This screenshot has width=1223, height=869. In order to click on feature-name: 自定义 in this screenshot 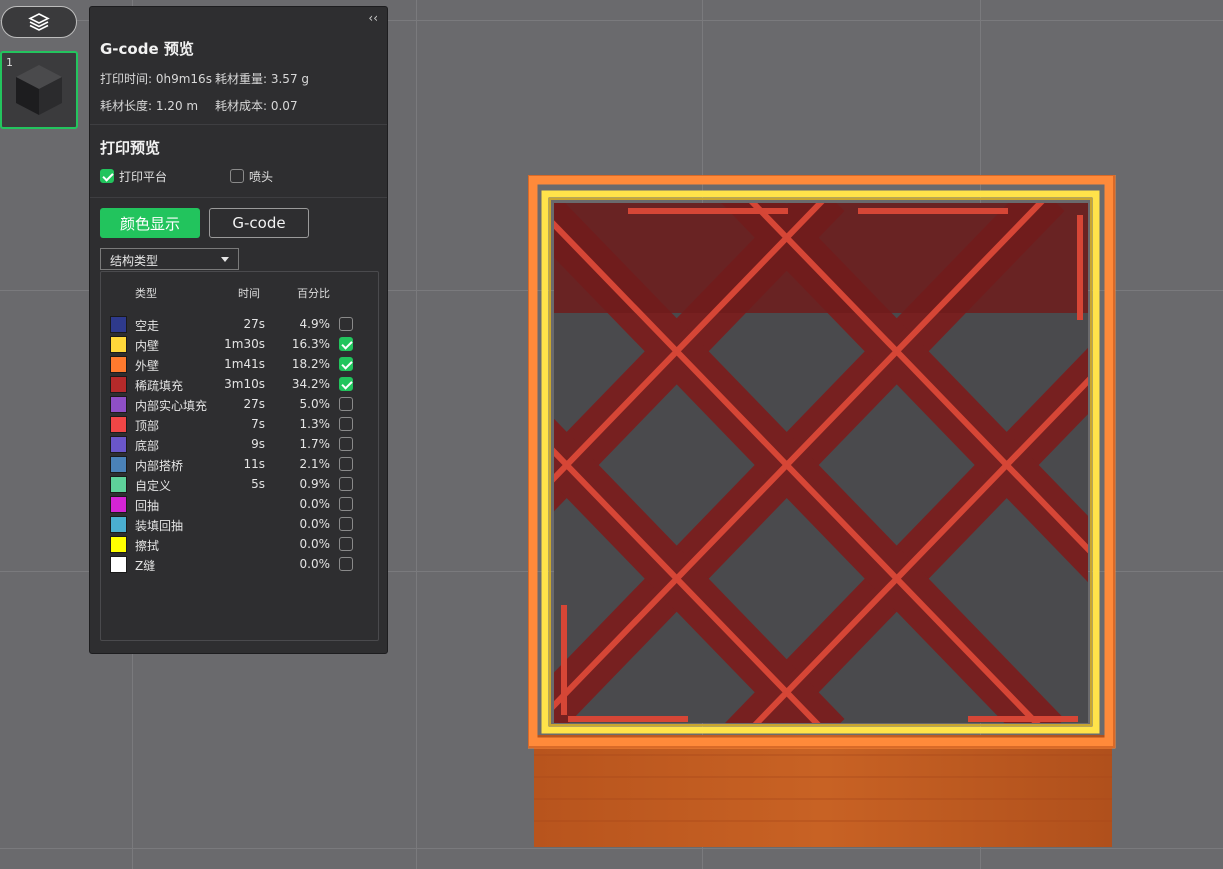, I will do `click(153, 486)`.